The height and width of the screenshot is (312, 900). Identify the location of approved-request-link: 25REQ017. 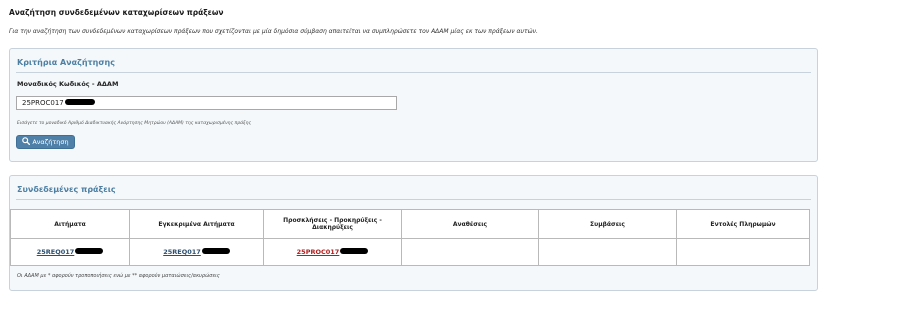
(196, 252).